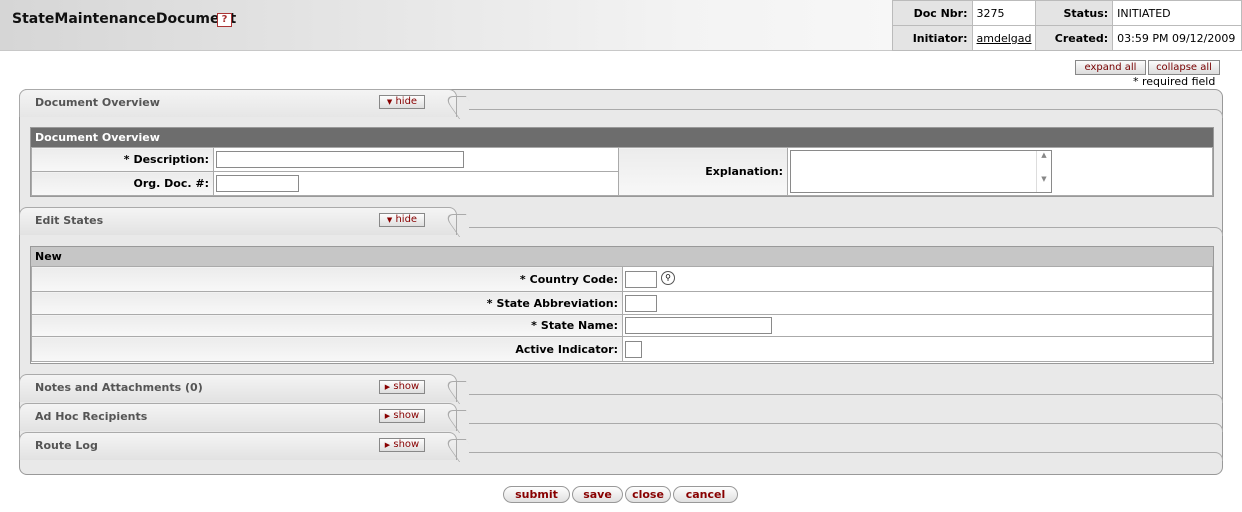 The height and width of the screenshot is (512, 1242). What do you see at coordinates (1004, 38) in the screenshot?
I see `initiator-link: amdelgad` at bounding box center [1004, 38].